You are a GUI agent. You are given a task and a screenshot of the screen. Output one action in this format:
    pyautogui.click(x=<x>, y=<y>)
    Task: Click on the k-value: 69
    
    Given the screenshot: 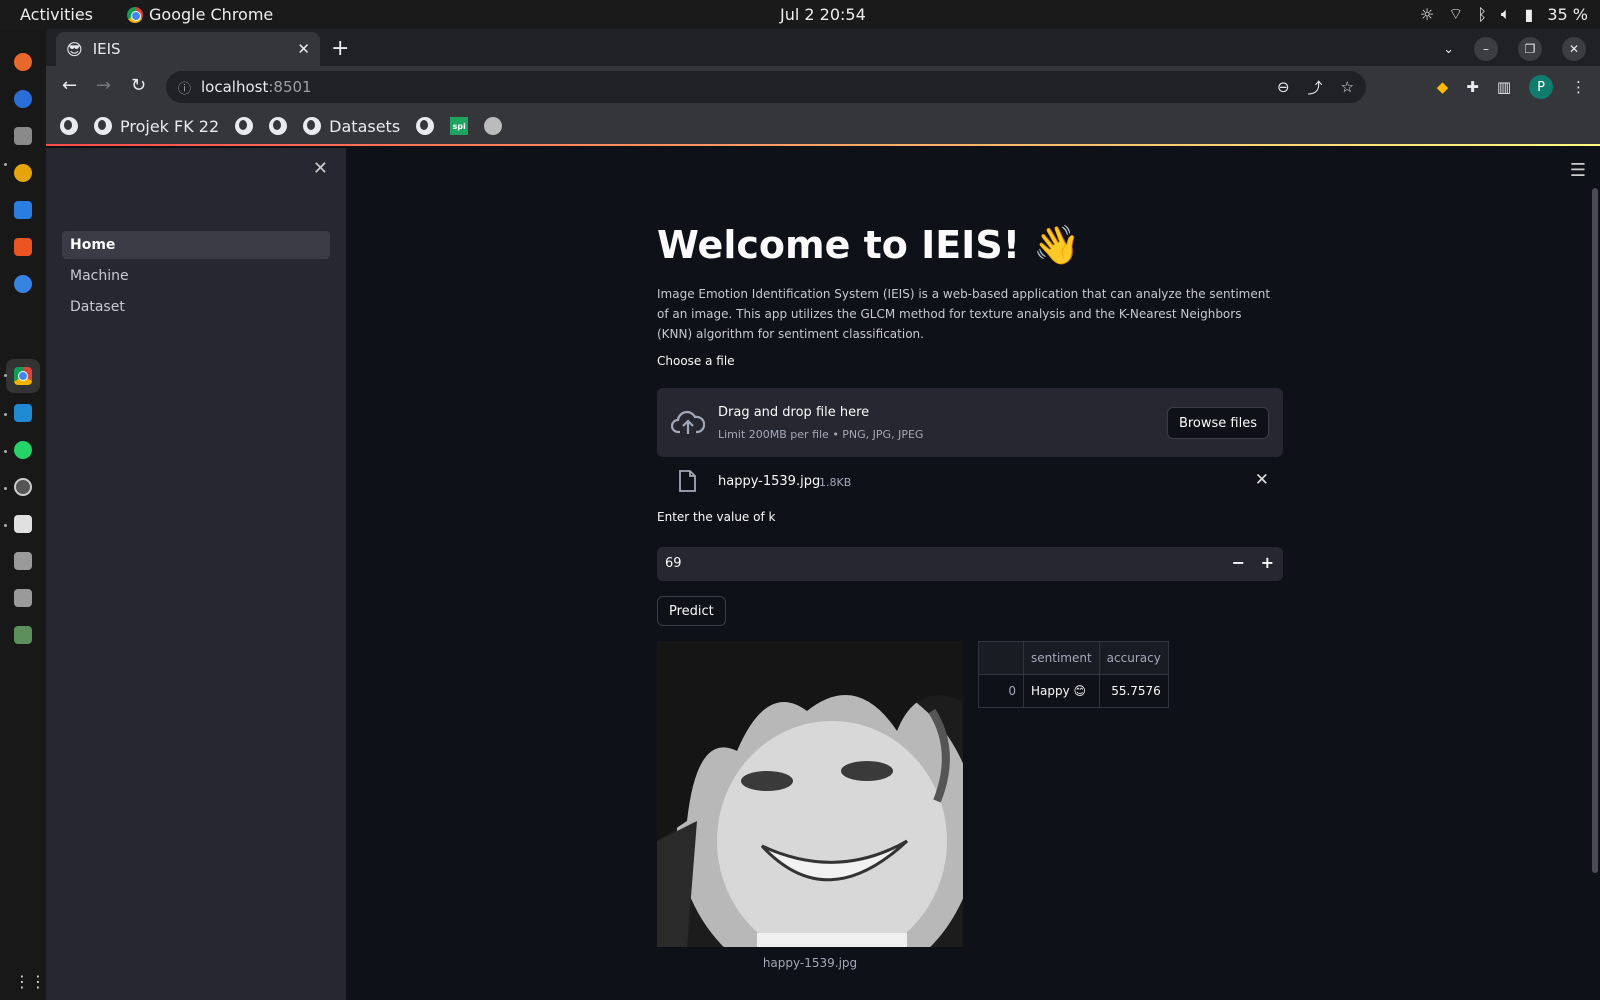 What is the action you would take?
    pyautogui.click(x=673, y=563)
    